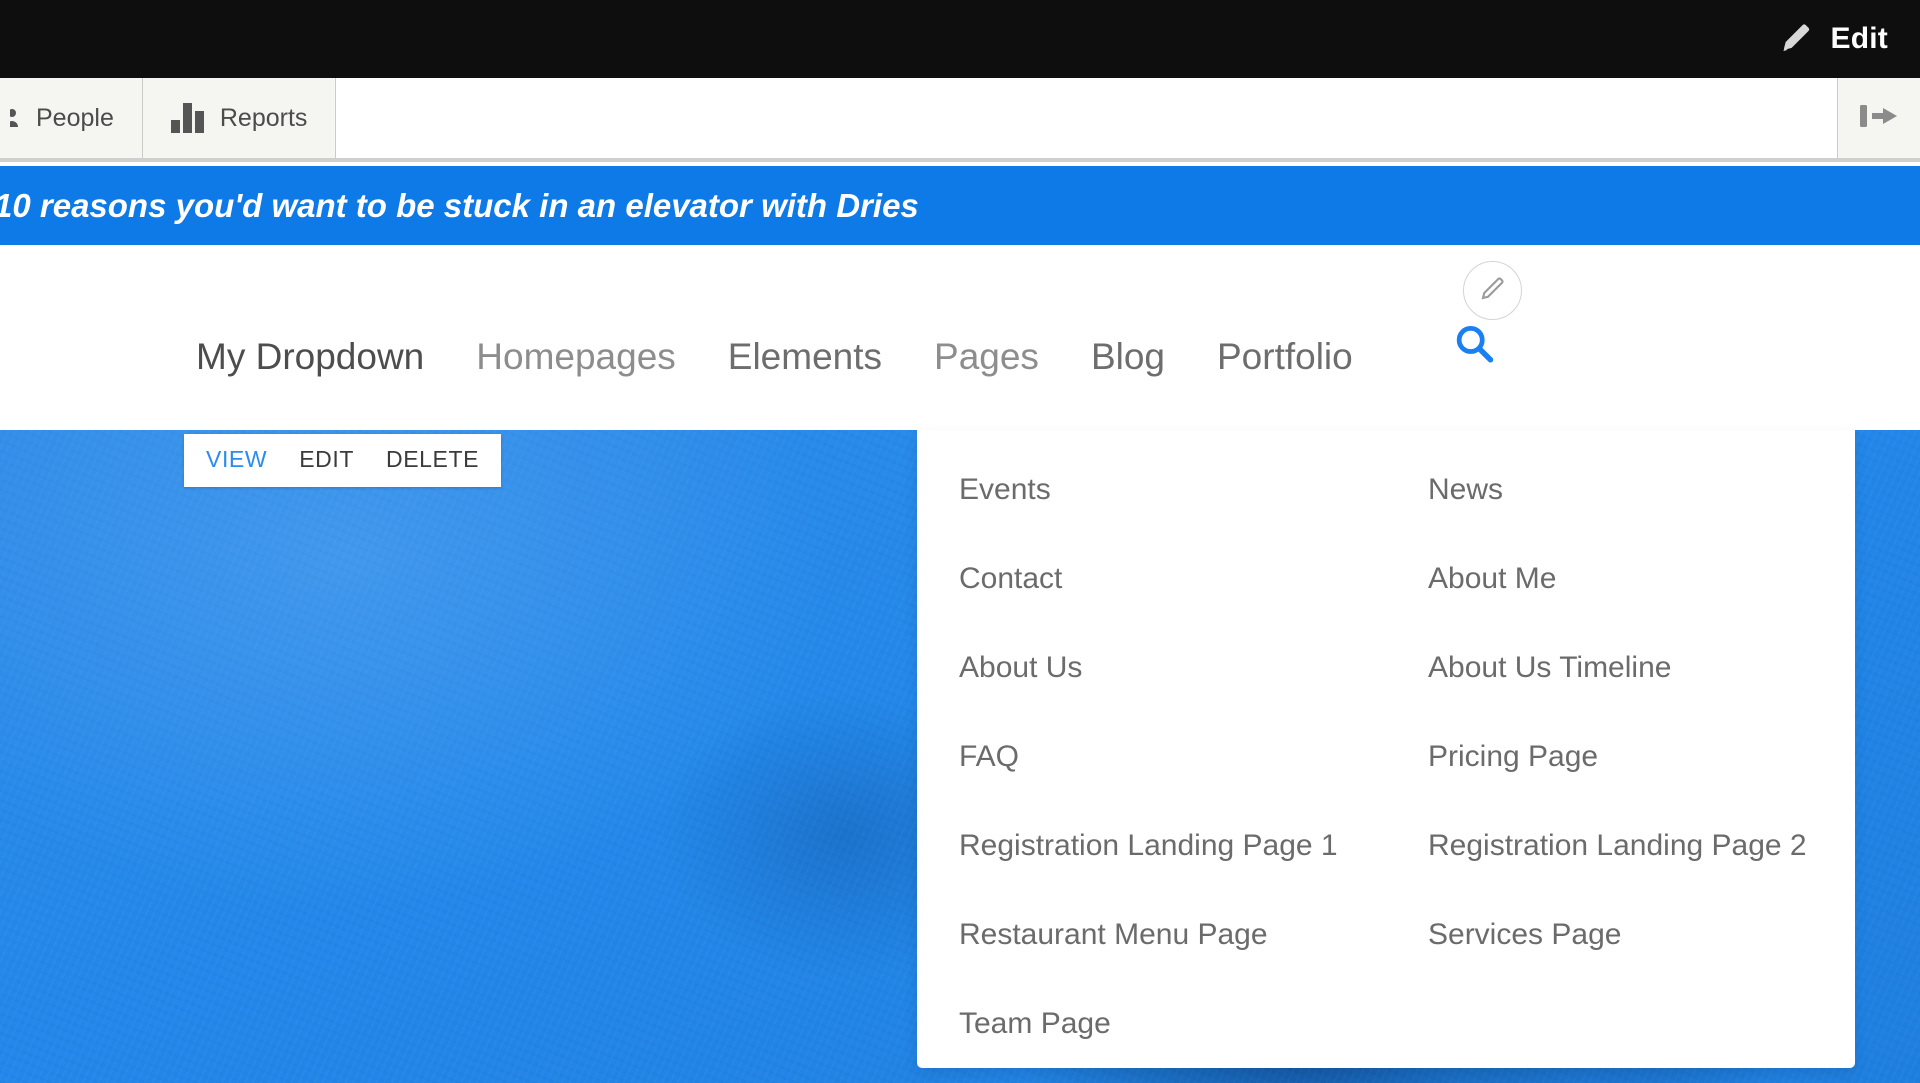 The width and height of the screenshot is (1920, 1083). What do you see at coordinates (1086, 118) in the screenshot?
I see `toolbar-empty-area` at bounding box center [1086, 118].